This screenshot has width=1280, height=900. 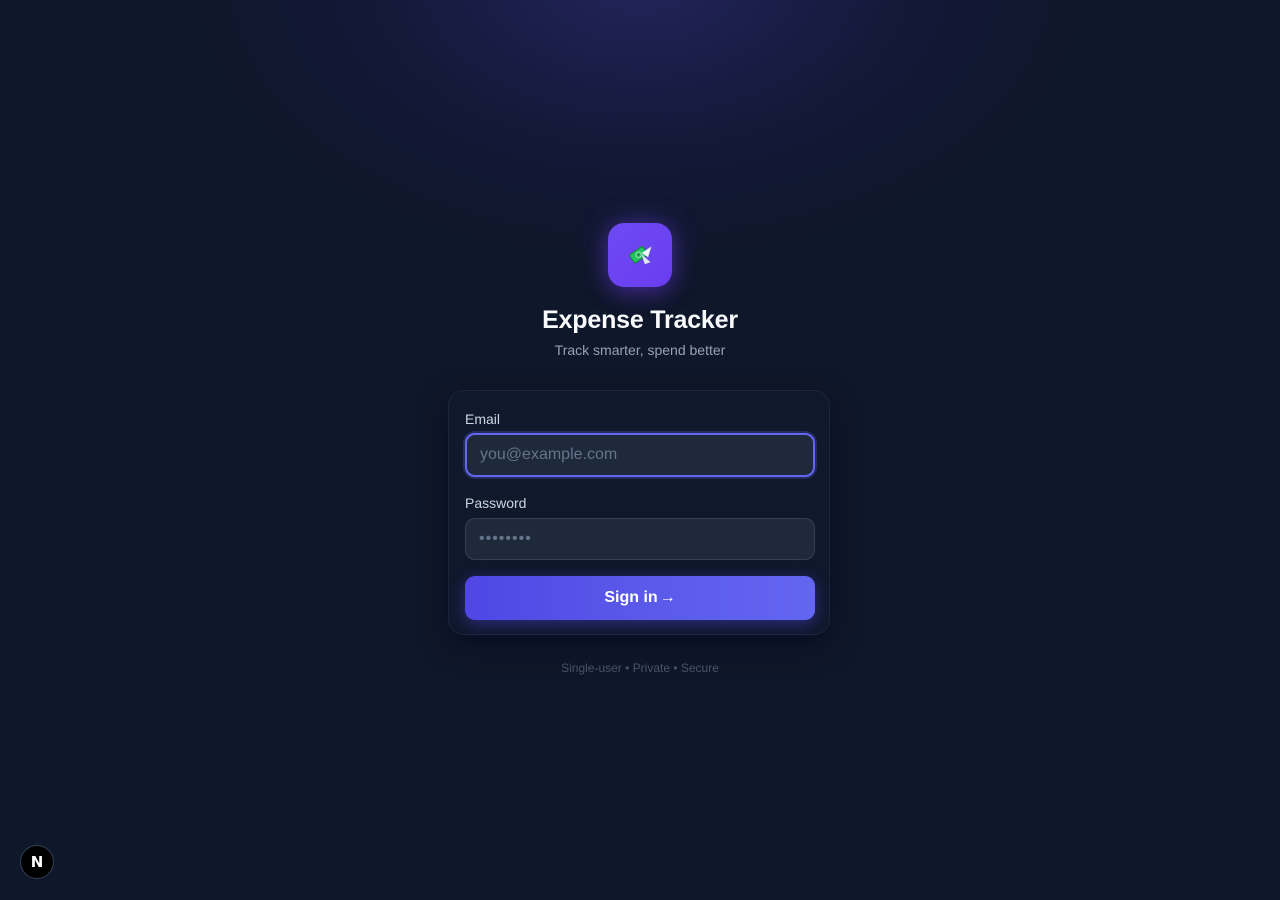 I want to click on app-logo, so click(x=640, y=255).